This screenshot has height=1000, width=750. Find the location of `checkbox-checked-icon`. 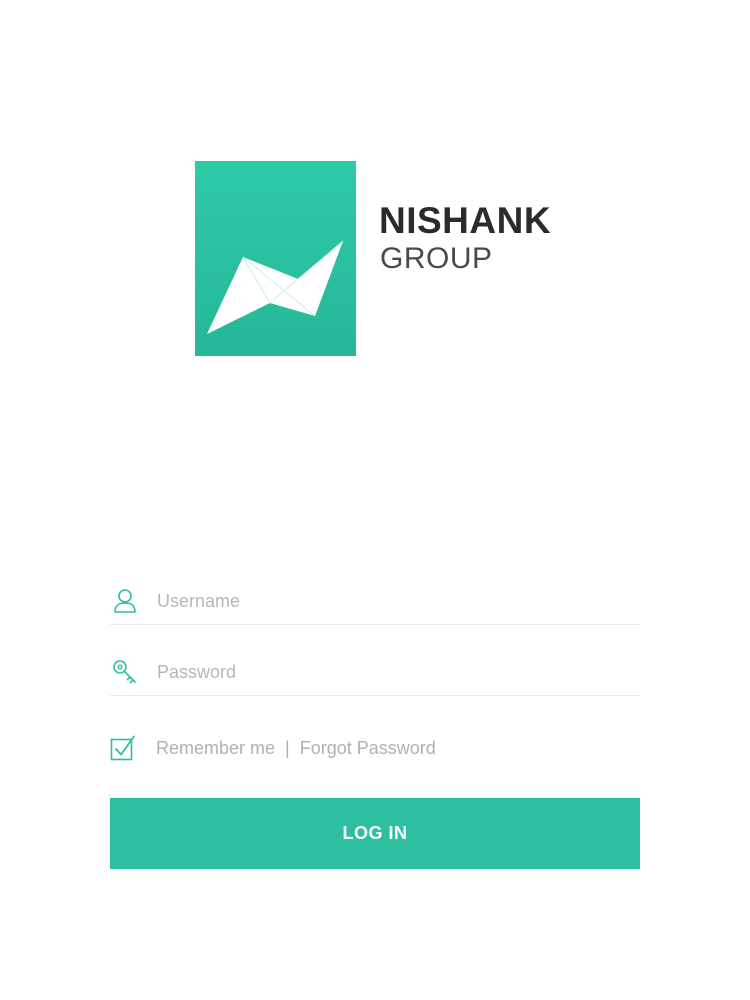

checkbox-checked-icon is located at coordinates (122, 748).